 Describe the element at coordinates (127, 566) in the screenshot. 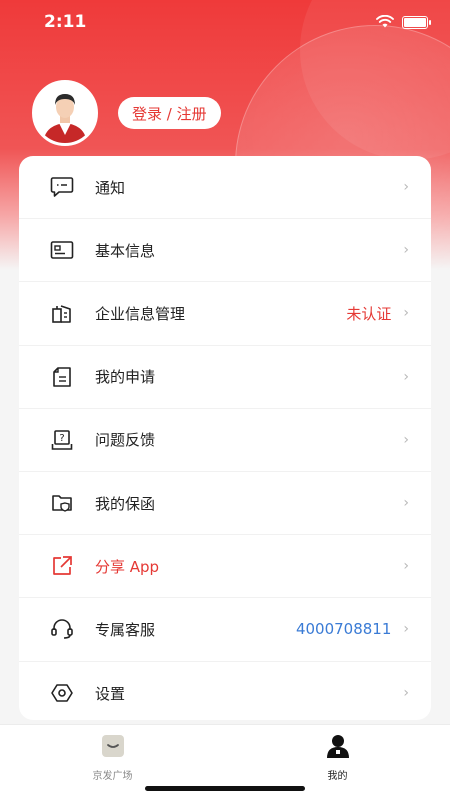

I see `menu-item-label: 分享 App` at that location.